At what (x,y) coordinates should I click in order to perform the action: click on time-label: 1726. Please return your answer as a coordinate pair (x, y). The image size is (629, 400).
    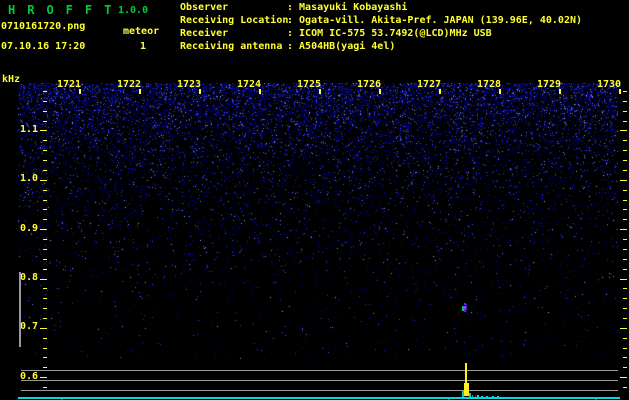
    Looking at the image, I should click on (369, 84).